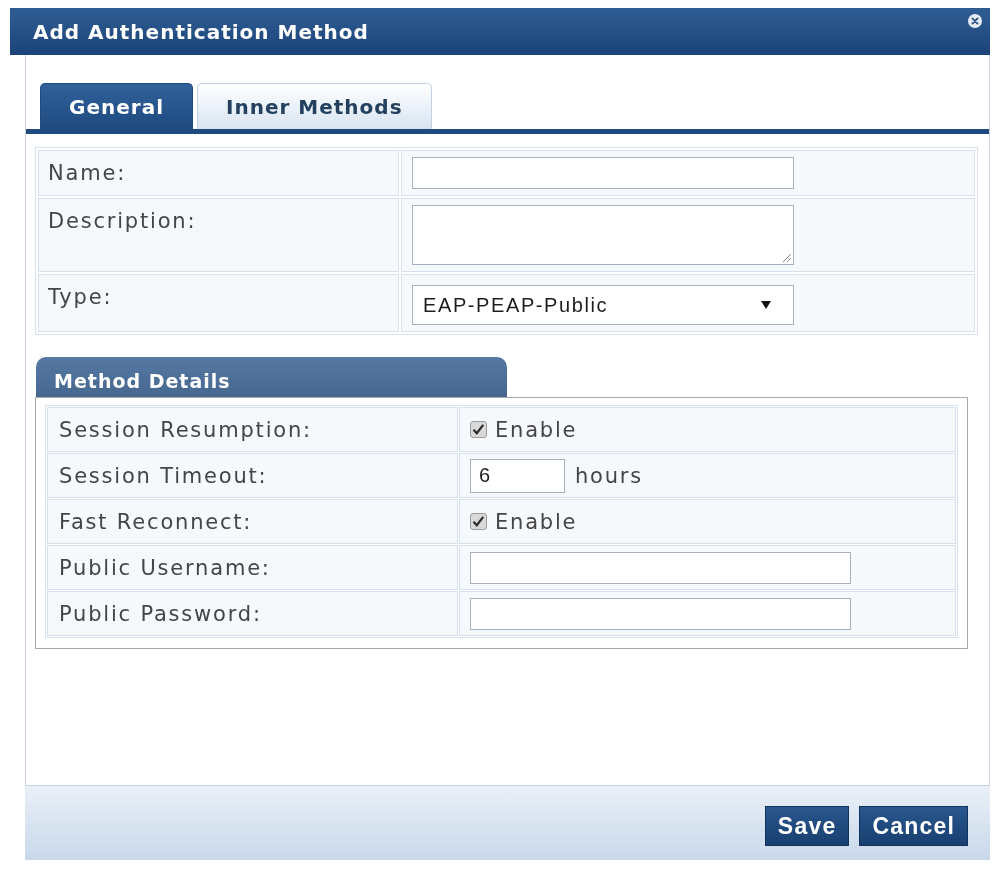  What do you see at coordinates (975, 21) in the screenshot?
I see `close-icon` at bounding box center [975, 21].